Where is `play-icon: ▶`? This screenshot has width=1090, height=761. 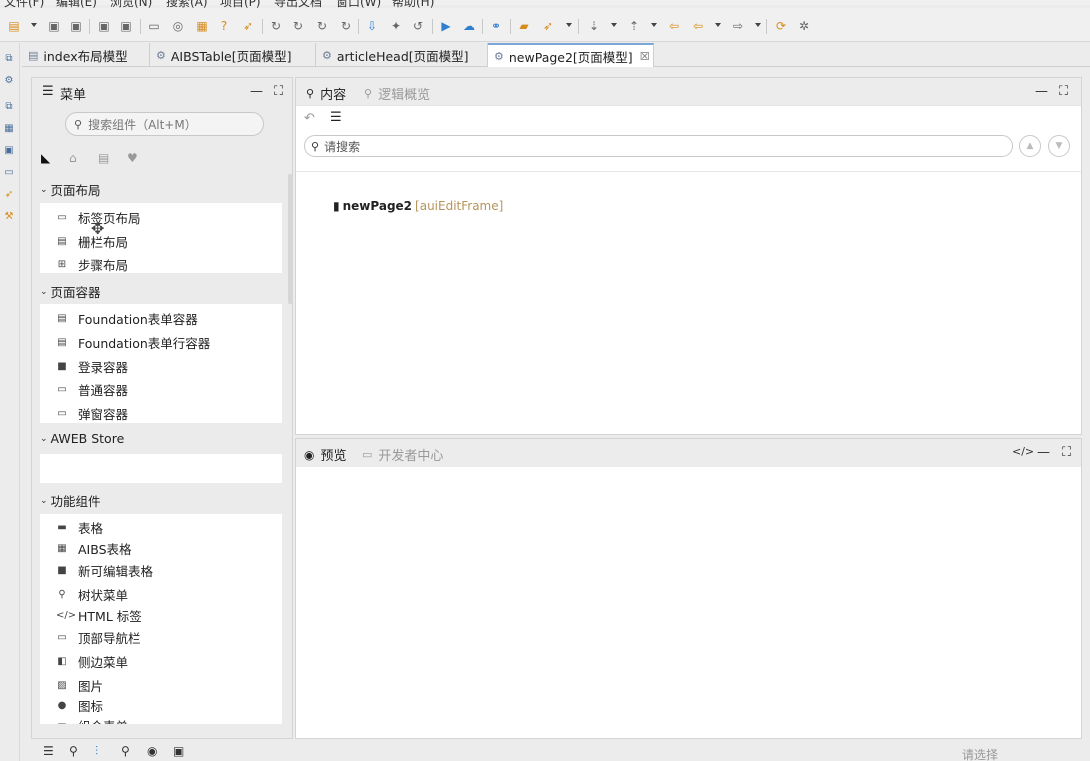 play-icon: ▶ is located at coordinates (446, 26).